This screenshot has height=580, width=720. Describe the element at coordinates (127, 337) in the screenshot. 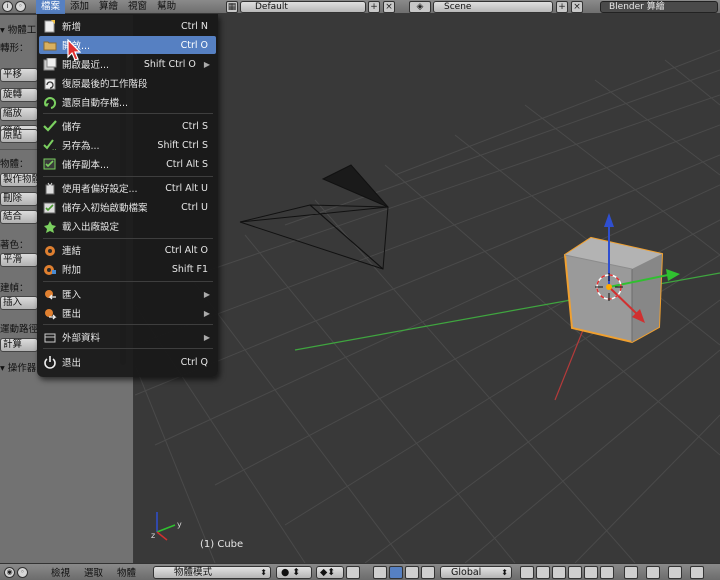

I see `menu-item-external-data: 外部資料 ▶` at that location.